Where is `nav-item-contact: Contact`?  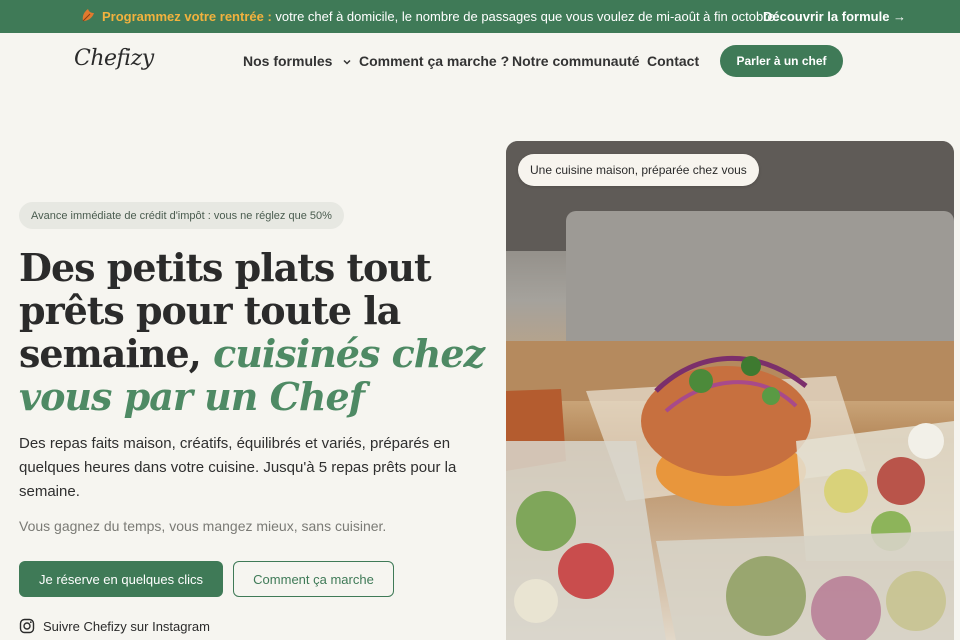
nav-item-contact: Contact is located at coordinates (673, 61).